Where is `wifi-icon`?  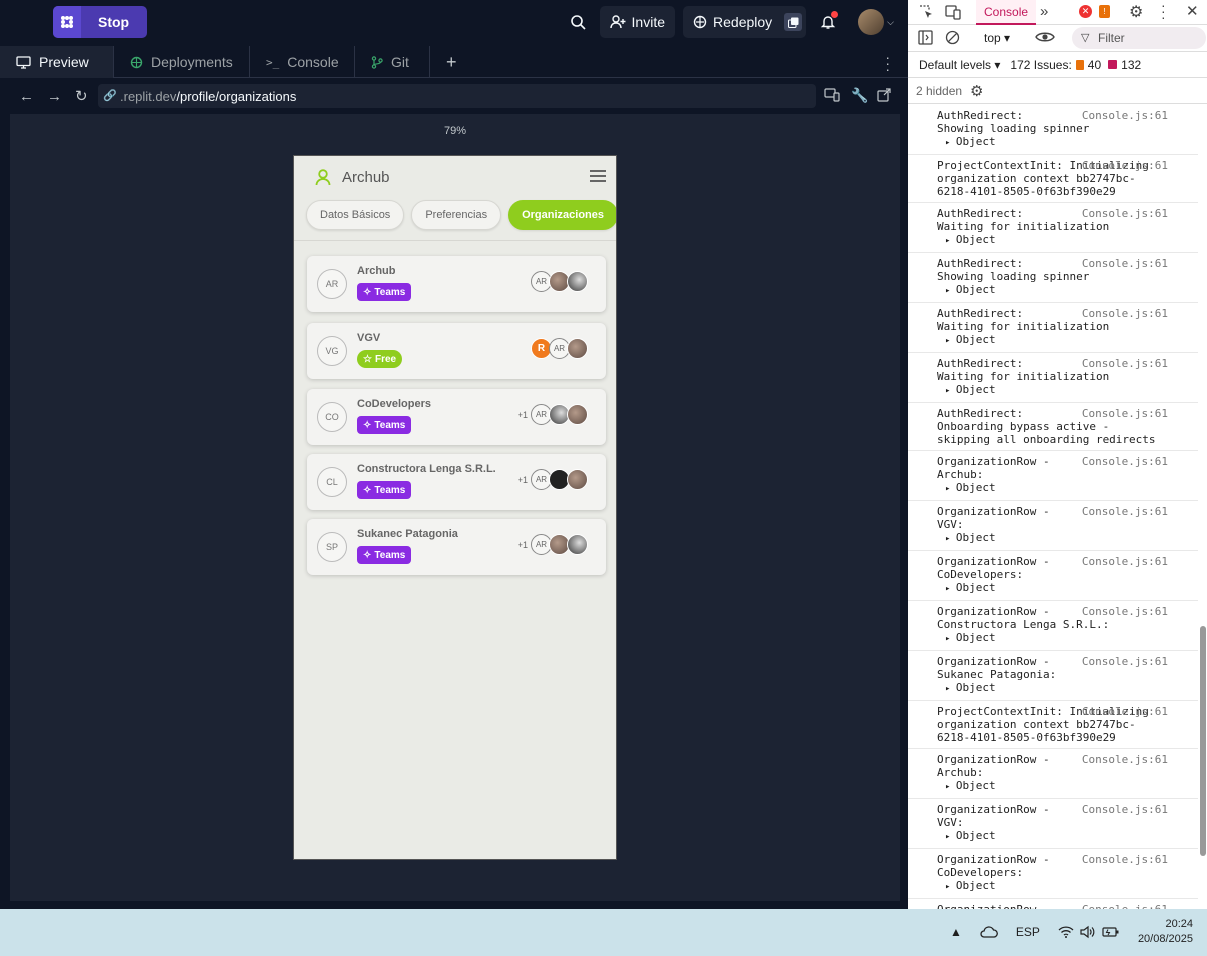 wifi-icon is located at coordinates (1066, 932).